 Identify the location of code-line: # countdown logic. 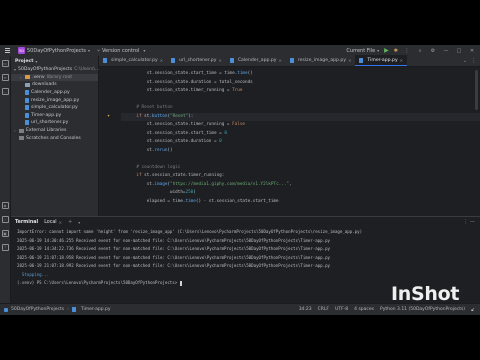
(153, 167).